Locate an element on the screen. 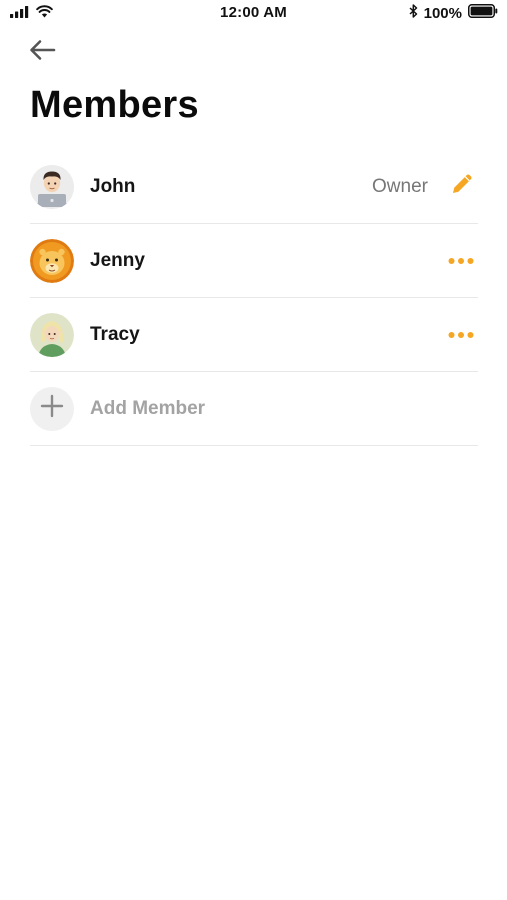  back-arrow-icon is located at coordinates (42, 52).